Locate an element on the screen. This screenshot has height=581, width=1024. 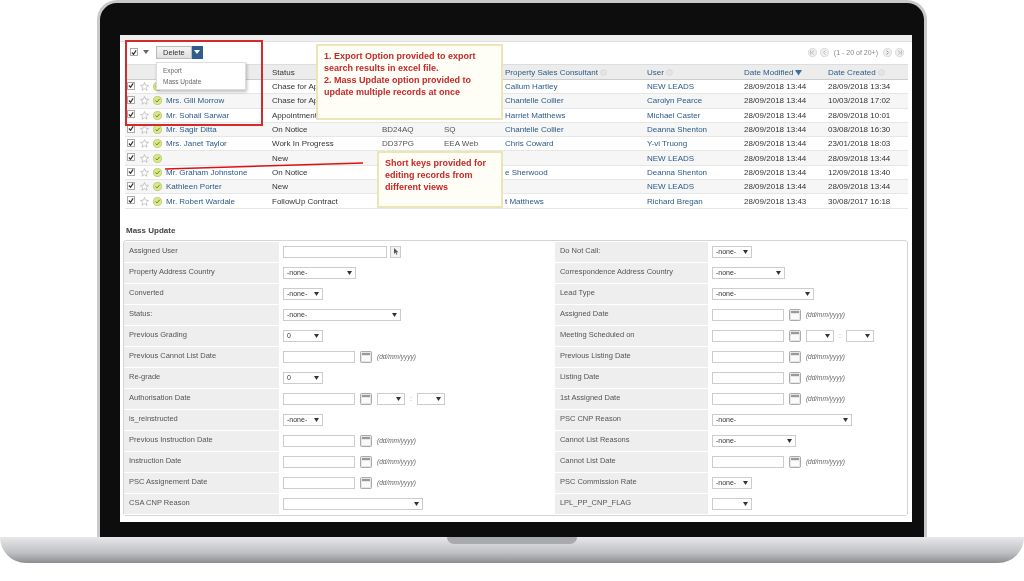
table-cell: DD37PG is located at coordinates (398, 144).